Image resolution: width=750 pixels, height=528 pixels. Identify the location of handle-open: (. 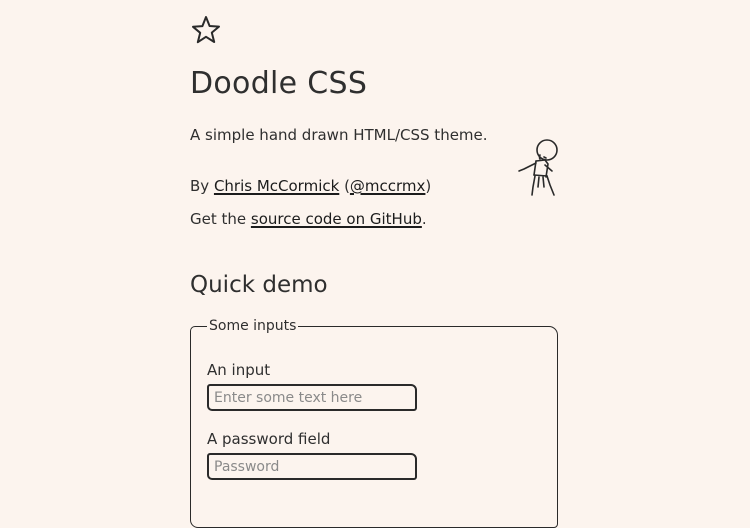
(344, 186).